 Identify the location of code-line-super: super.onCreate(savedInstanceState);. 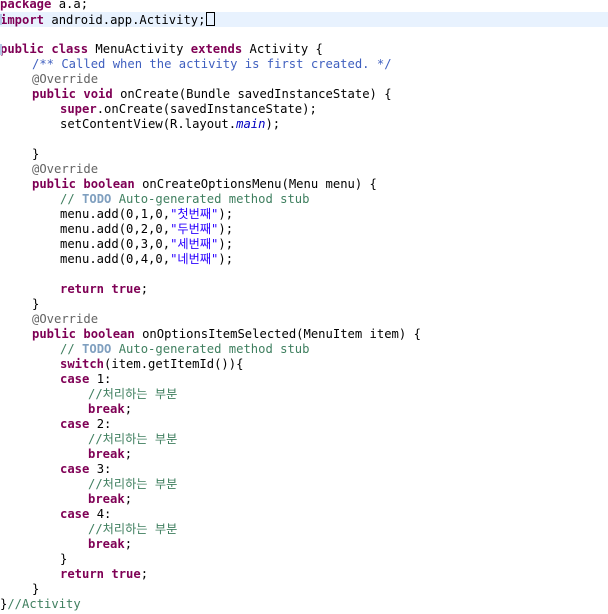
(334, 109).